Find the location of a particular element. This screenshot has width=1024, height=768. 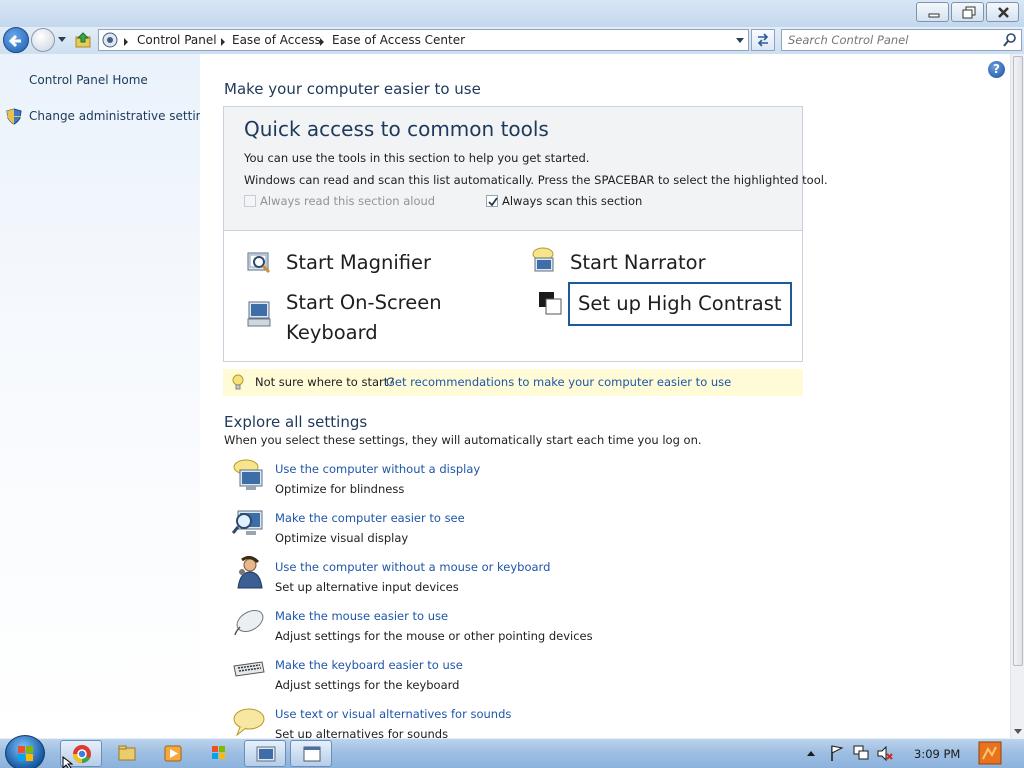

taskbar-control-panel-button is located at coordinates (265, 753).